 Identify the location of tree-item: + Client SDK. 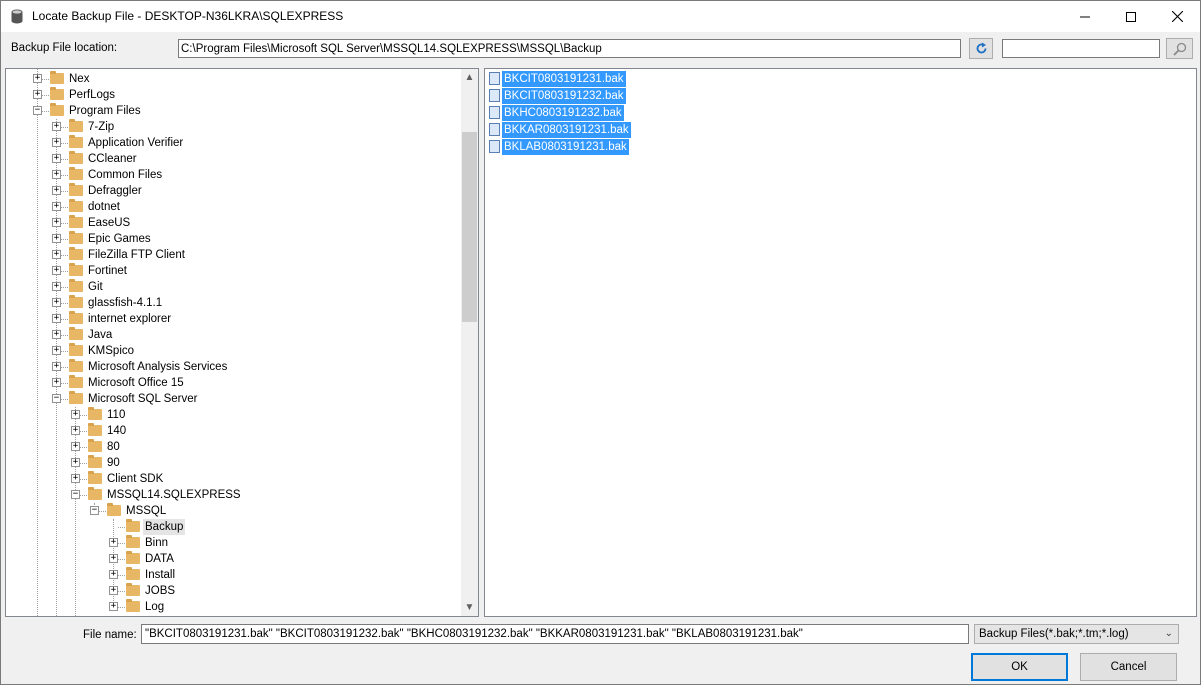
(233, 479).